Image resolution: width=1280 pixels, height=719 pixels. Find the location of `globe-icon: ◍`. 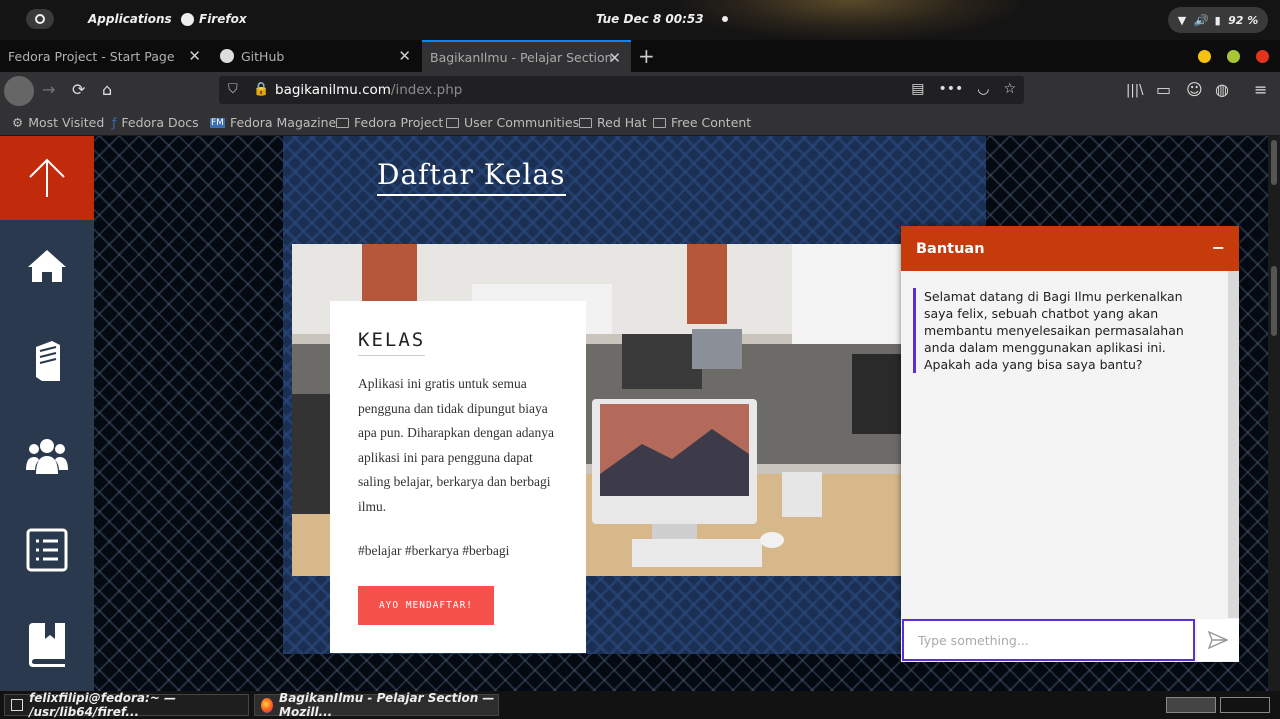

globe-icon: ◍ is located at coordinates (1222, 89).